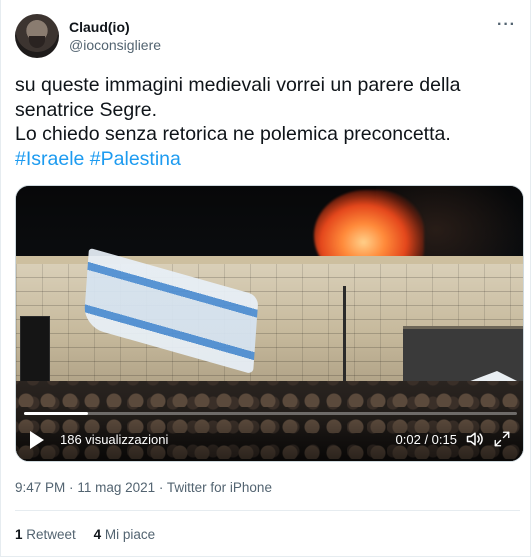  I want to click on retweets-count: 1, so click(19, 534).